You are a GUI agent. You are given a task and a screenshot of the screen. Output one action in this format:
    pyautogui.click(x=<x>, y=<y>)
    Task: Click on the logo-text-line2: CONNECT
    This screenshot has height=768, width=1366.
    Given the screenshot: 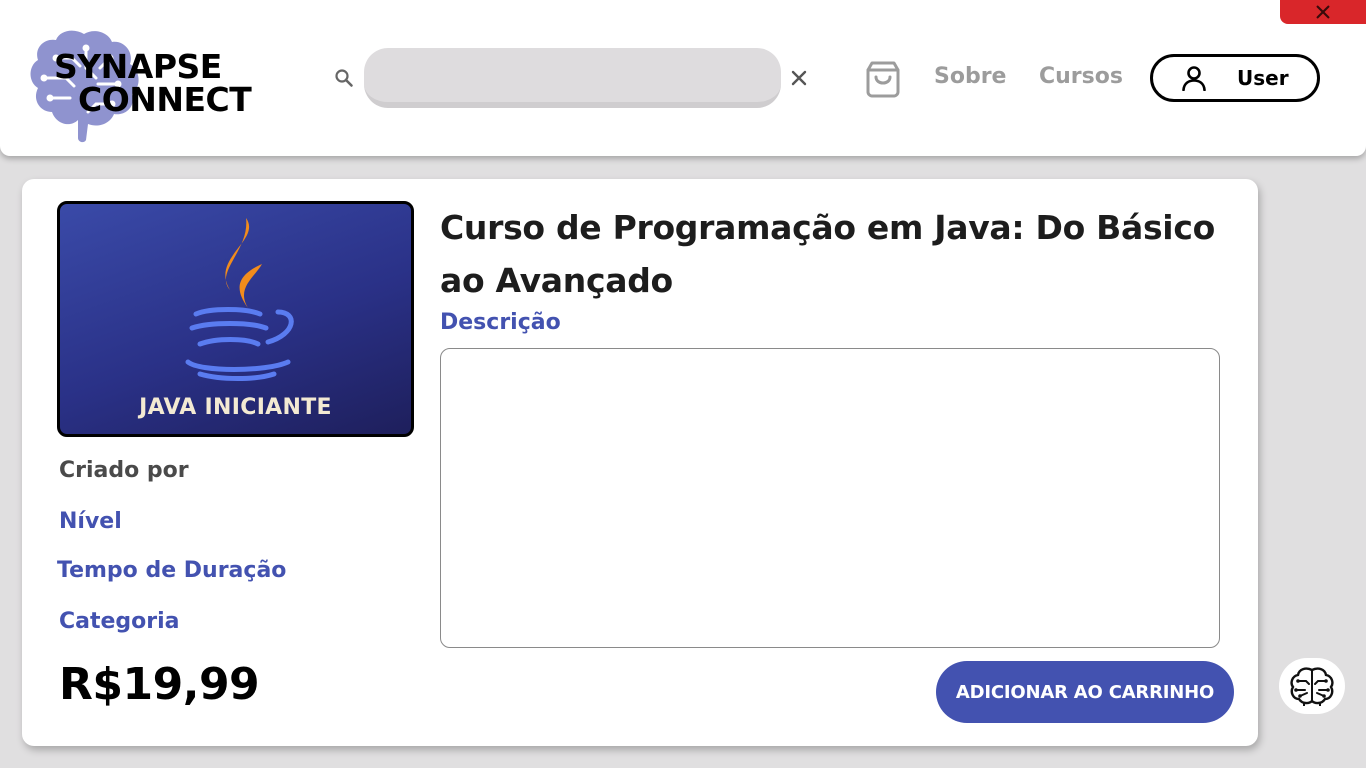 What is the action you would take?
    pyautogui.click(x=165, y=99)
    